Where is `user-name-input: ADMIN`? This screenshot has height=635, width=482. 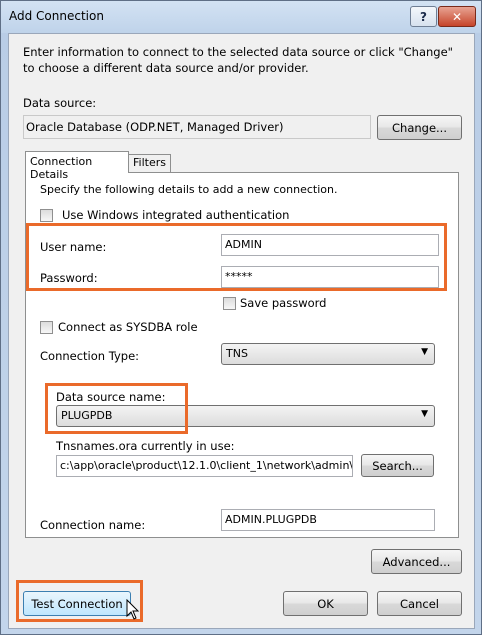
user-name-input: ADMIN is located at coordinates (330, 245).